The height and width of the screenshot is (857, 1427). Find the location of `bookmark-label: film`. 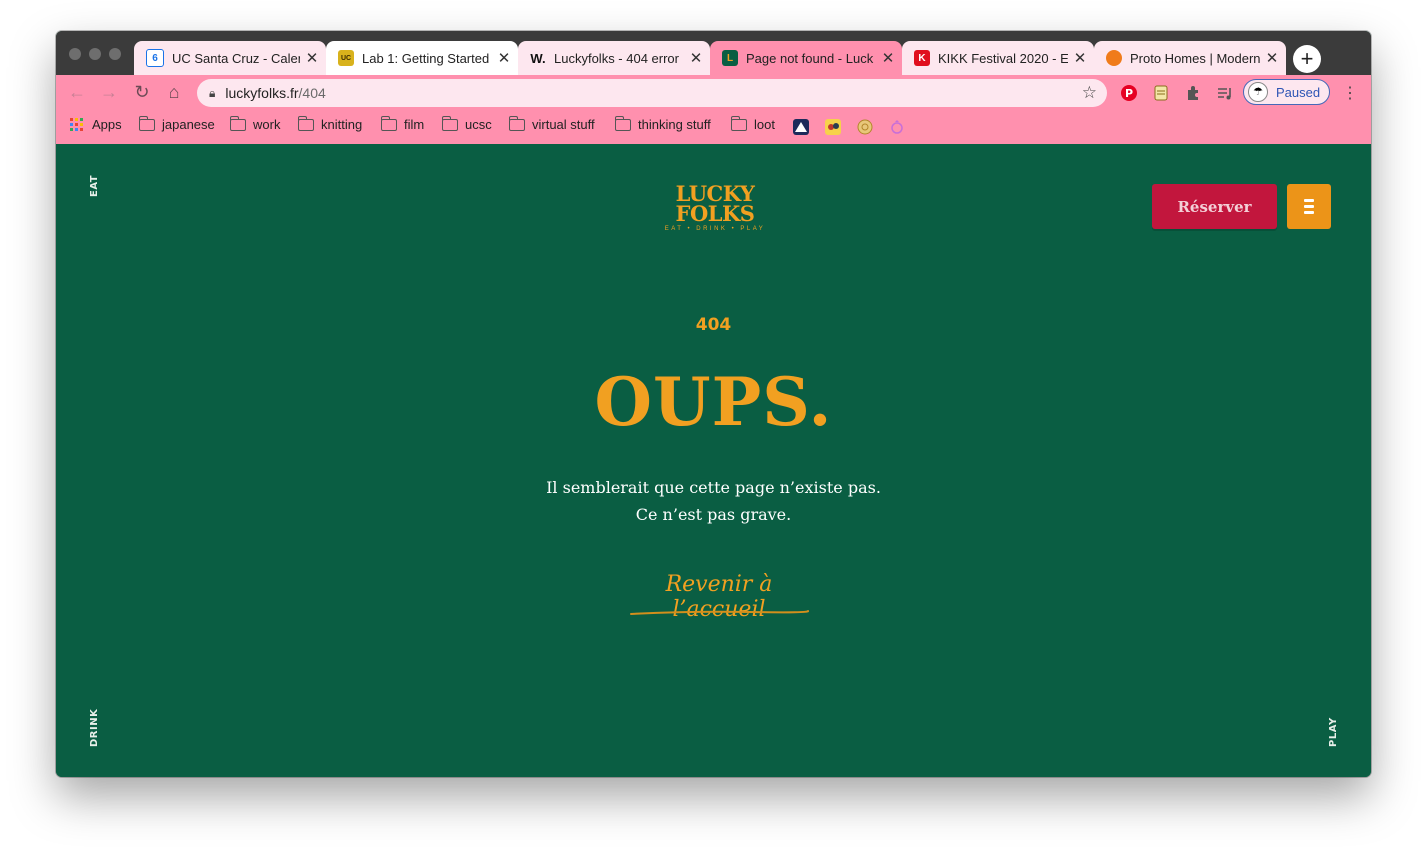

bookmark-label: film is located at coordinates (414, 124).